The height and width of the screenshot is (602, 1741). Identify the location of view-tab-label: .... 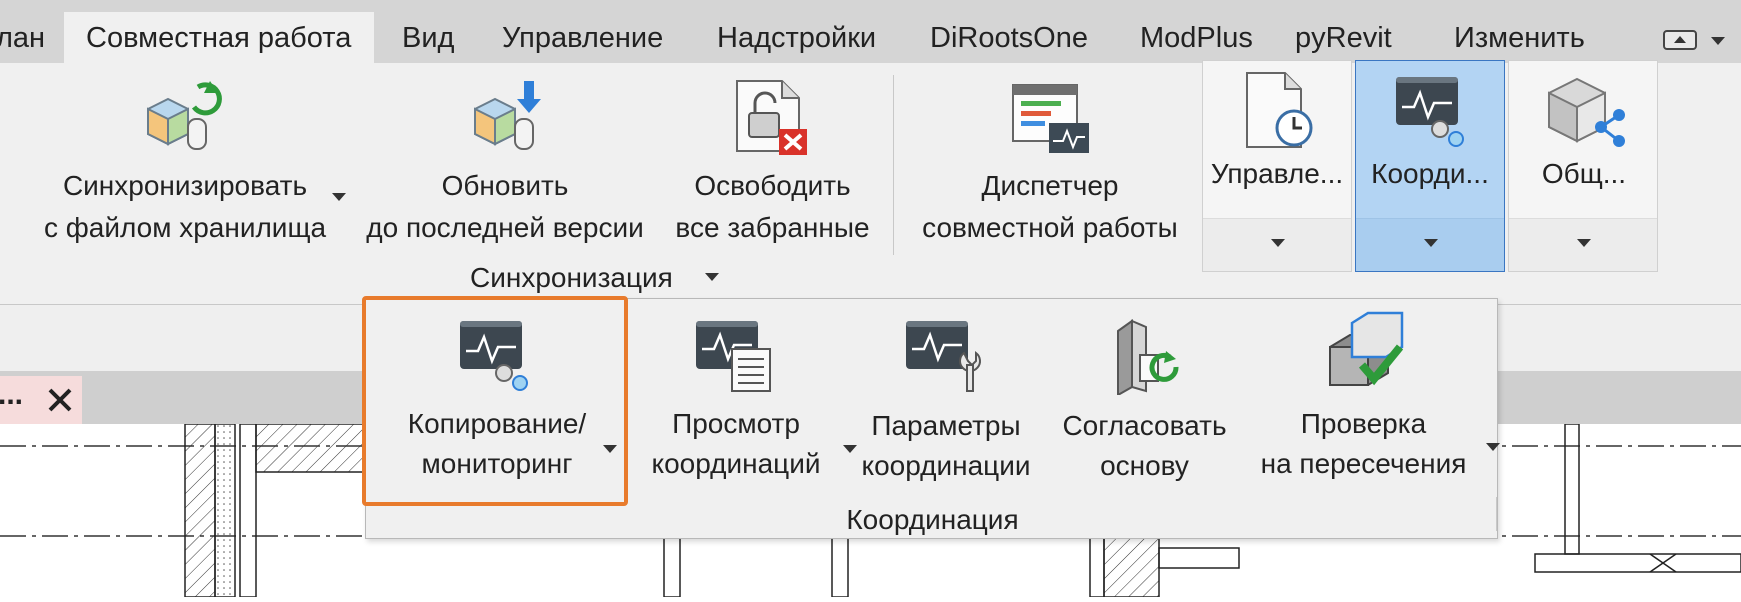
(12, 394).